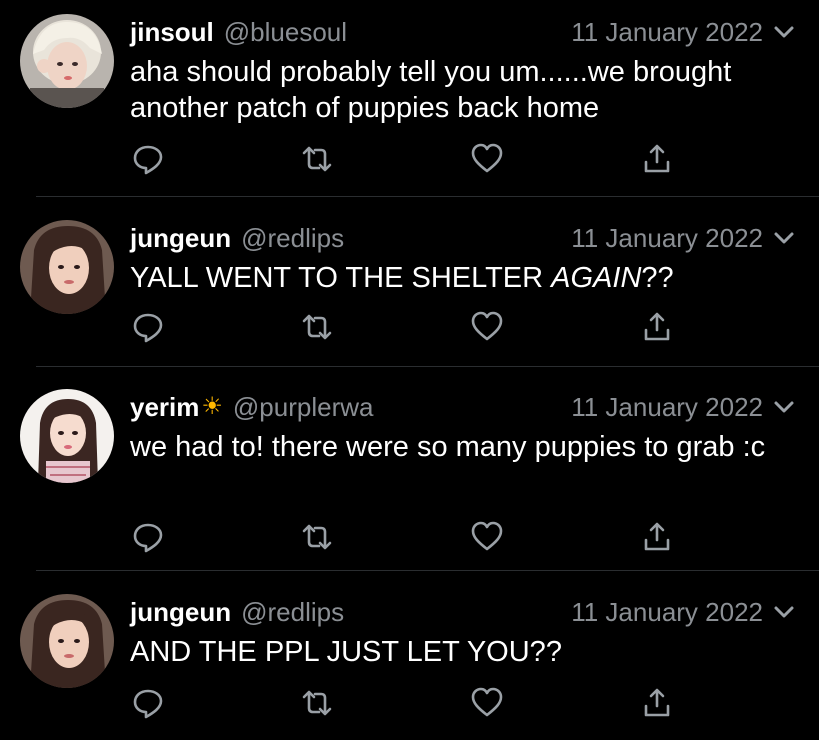 The width and height of the screenshot is (819, 740). I want to click on jinsoul-avatar-image, so click(67, 61).